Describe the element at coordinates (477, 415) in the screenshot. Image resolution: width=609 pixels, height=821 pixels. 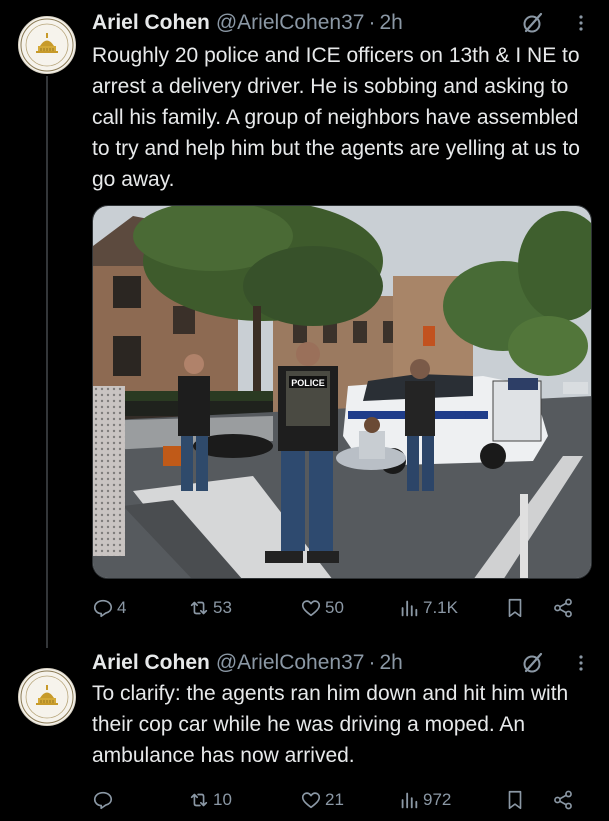
I see `car-label: POLI` at that location.